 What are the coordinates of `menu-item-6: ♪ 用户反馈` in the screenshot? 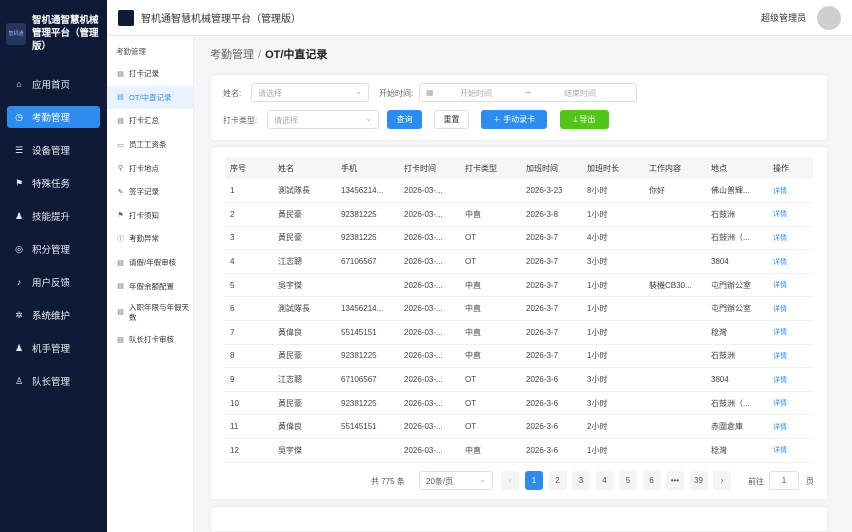 It's located at (53, 282).